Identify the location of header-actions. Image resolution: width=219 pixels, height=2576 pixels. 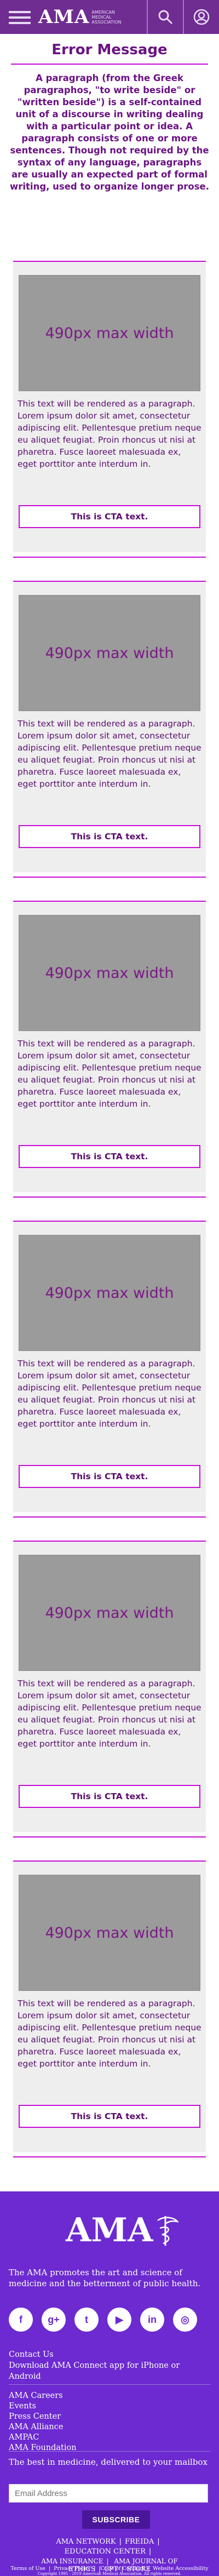
(183, 17).